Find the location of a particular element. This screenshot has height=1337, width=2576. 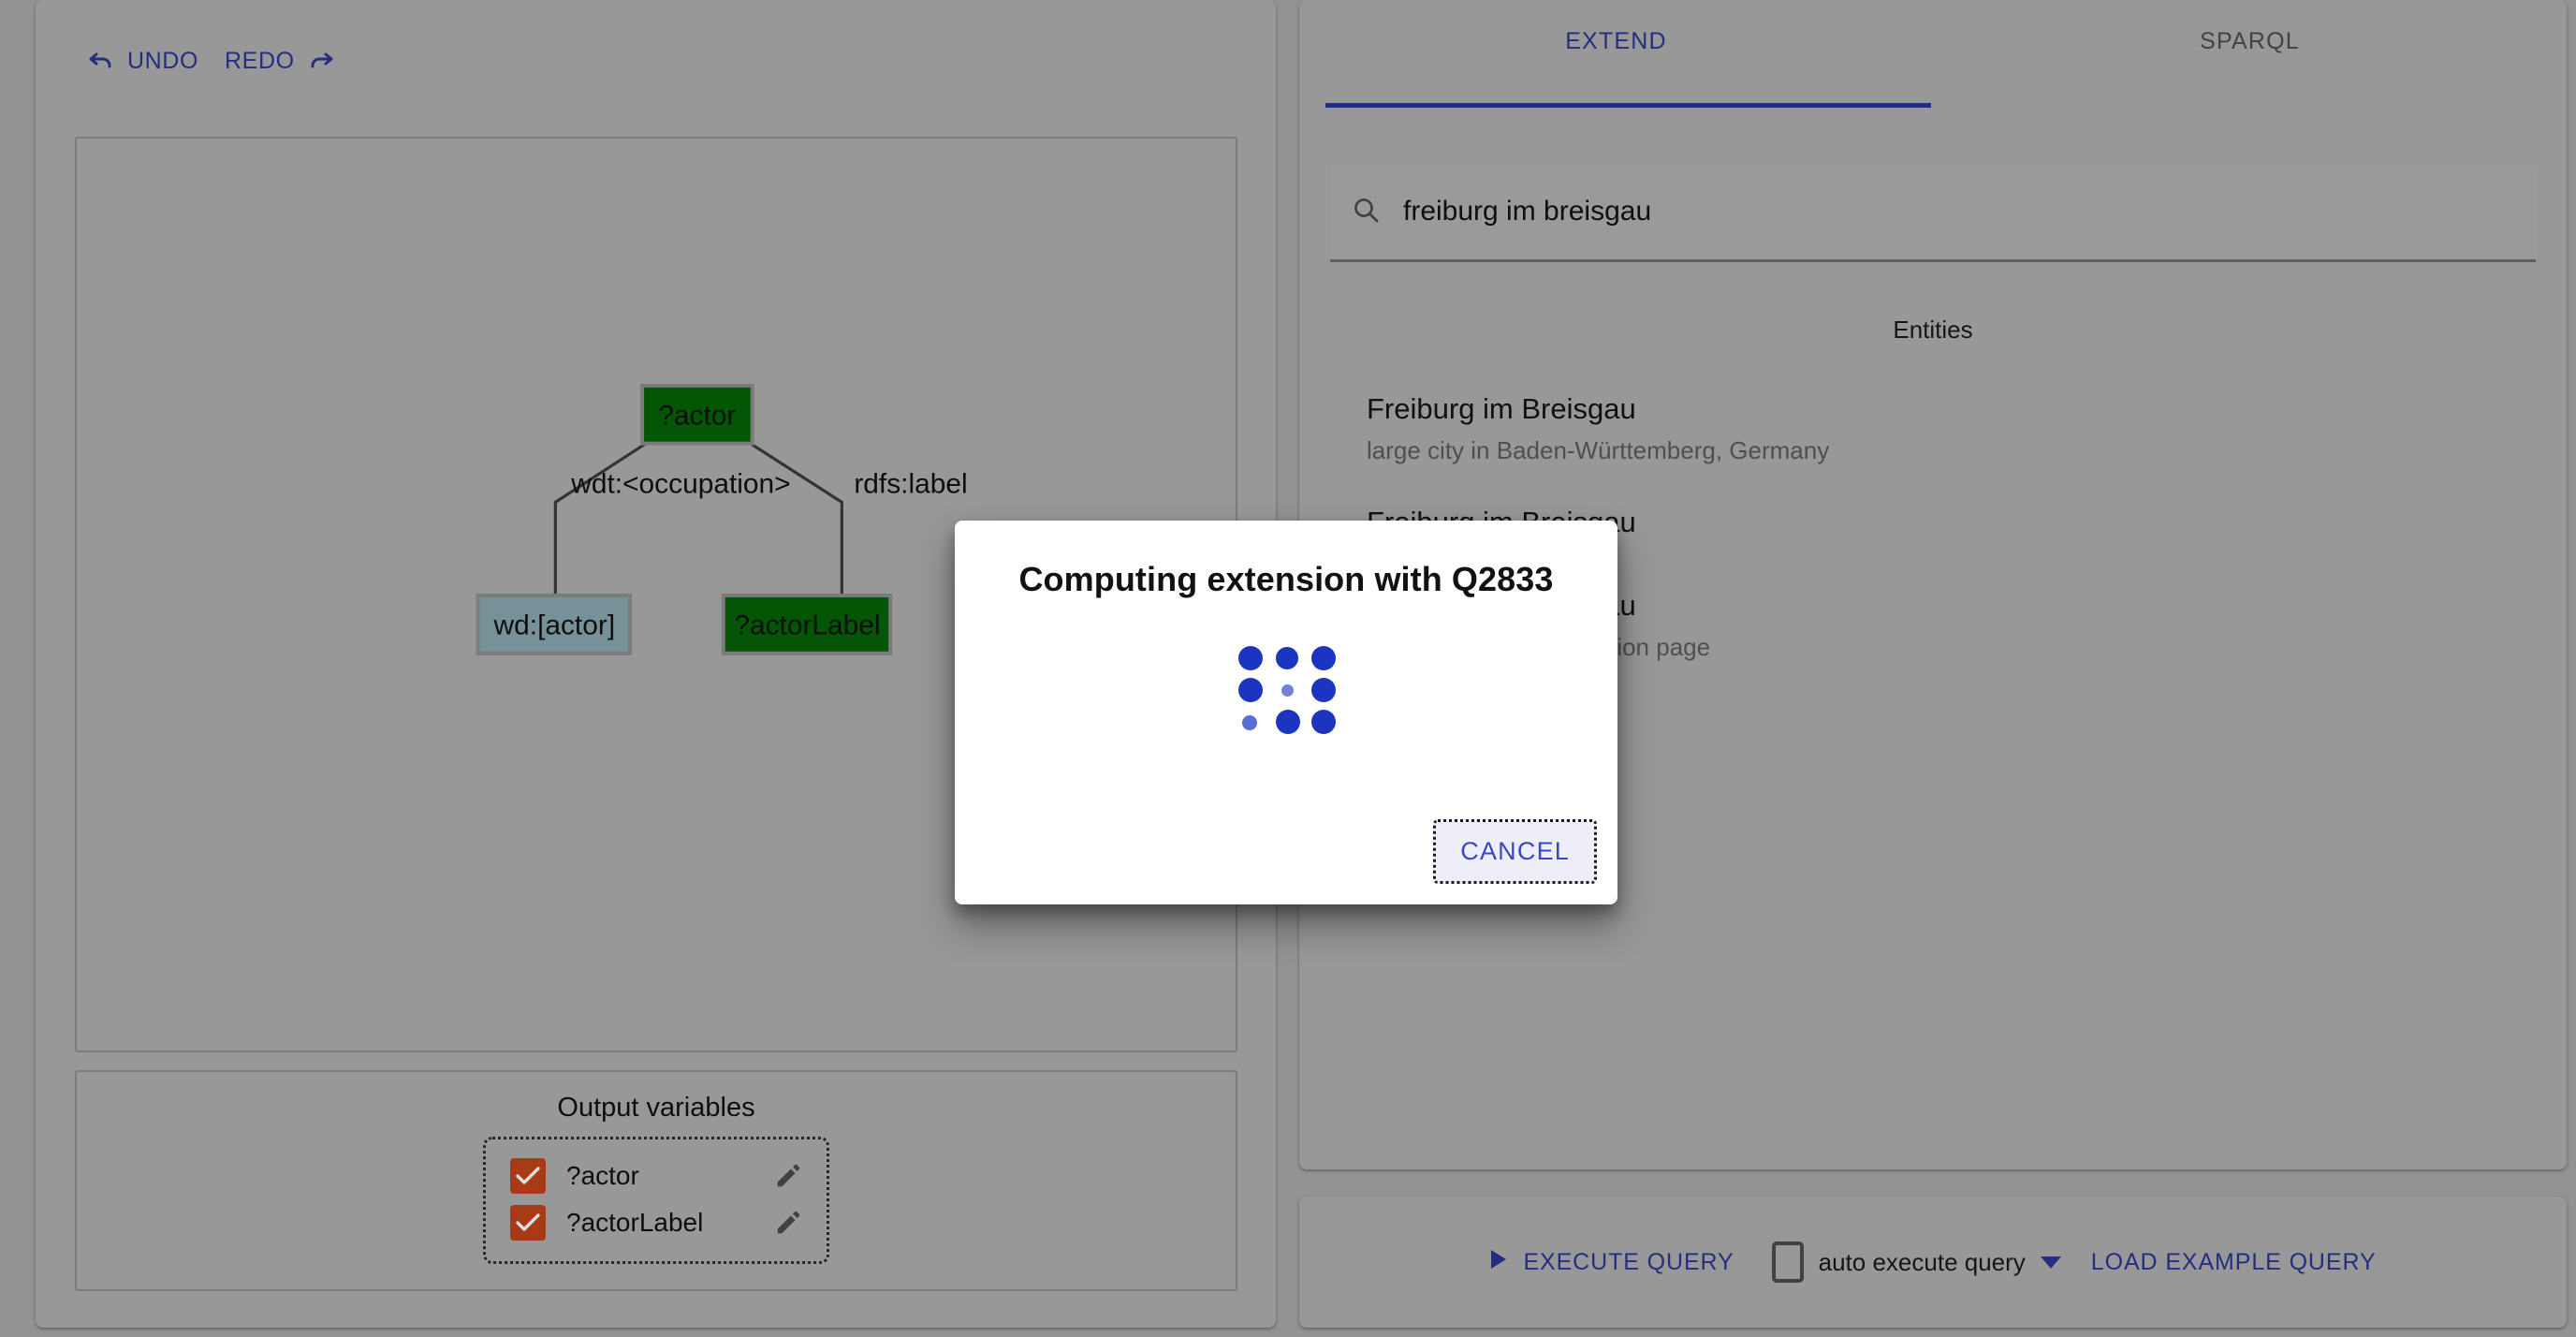

graph-node-actor-label: ?actor is located at coordinates (697, 416).